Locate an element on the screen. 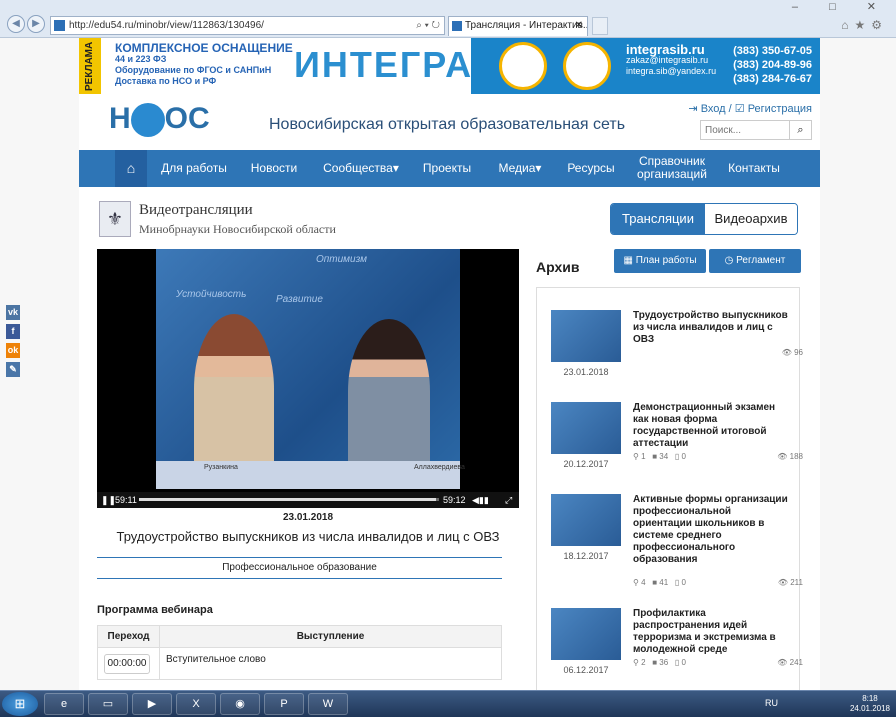 This screenshot has width=896, height=717. site-logo: Н ОС is located at coordinates (159, 120).